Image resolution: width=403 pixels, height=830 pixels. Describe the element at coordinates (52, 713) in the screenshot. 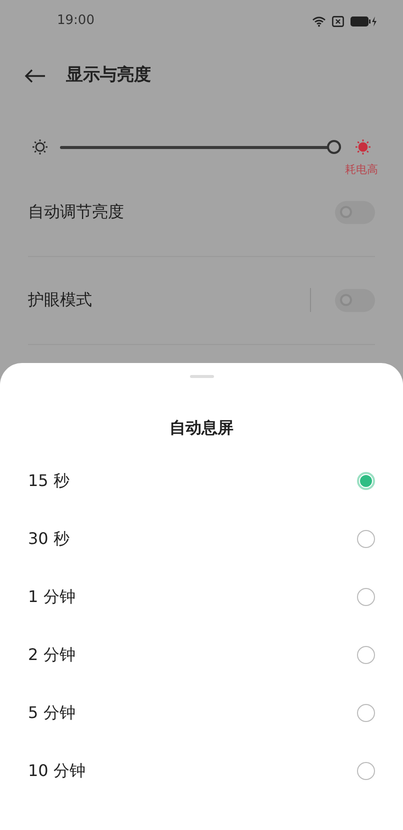

I see `option-label: 5 分钟` at that location.